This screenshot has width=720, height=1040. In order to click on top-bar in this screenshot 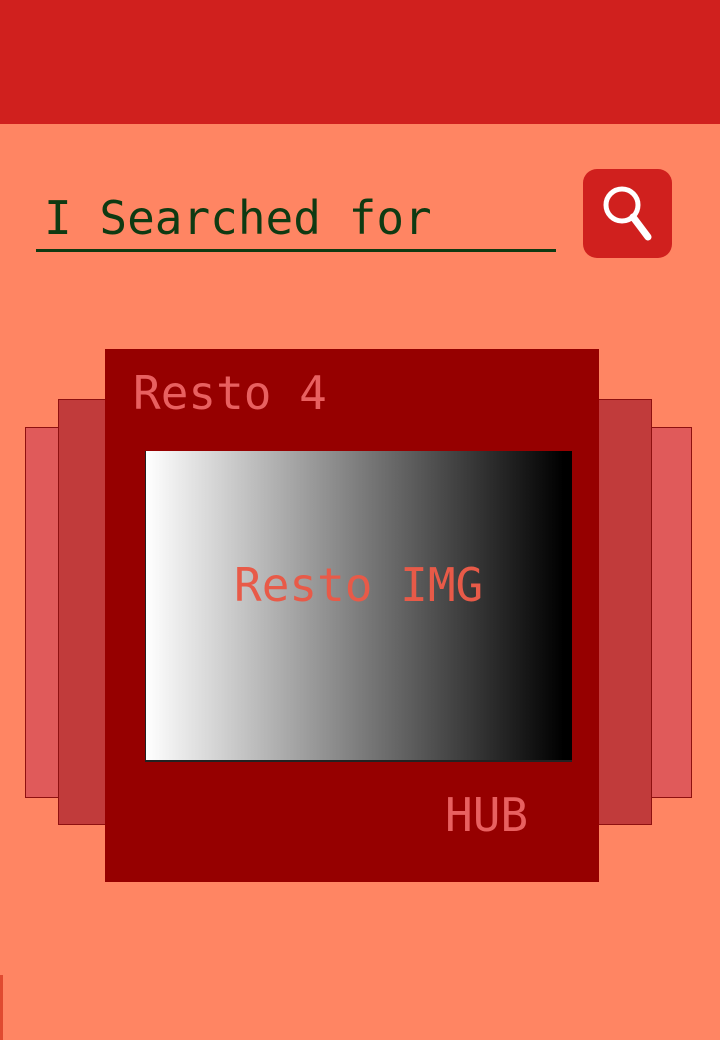, I will do `click(360, 62)`.